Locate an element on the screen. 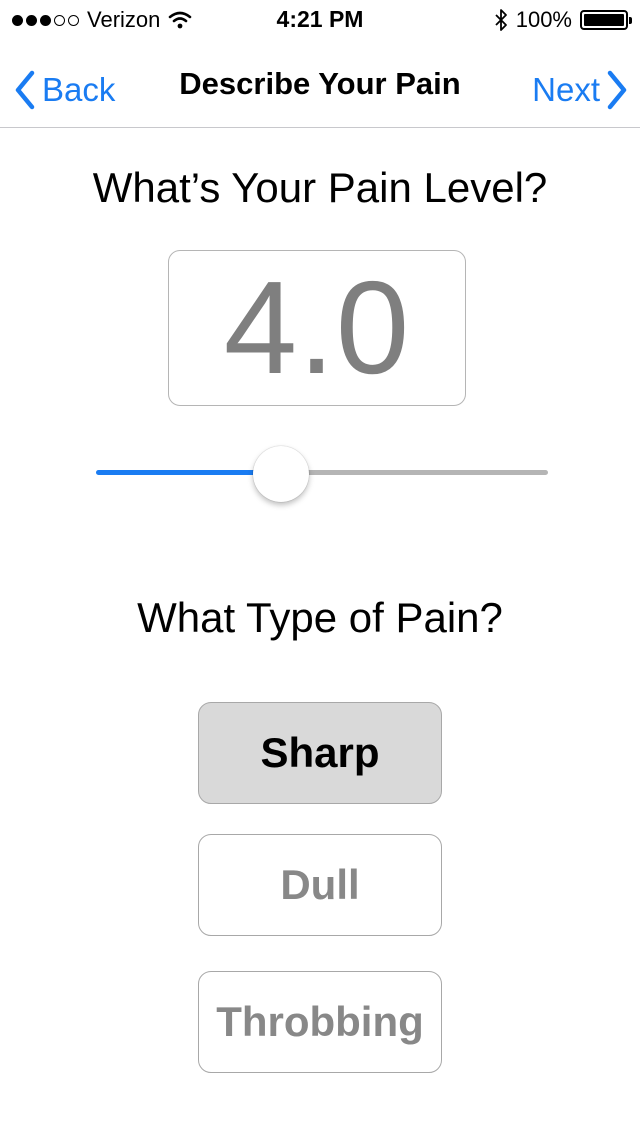 The image size is (640, 1136). status-right: 100% is located at coordinates (563, 20).